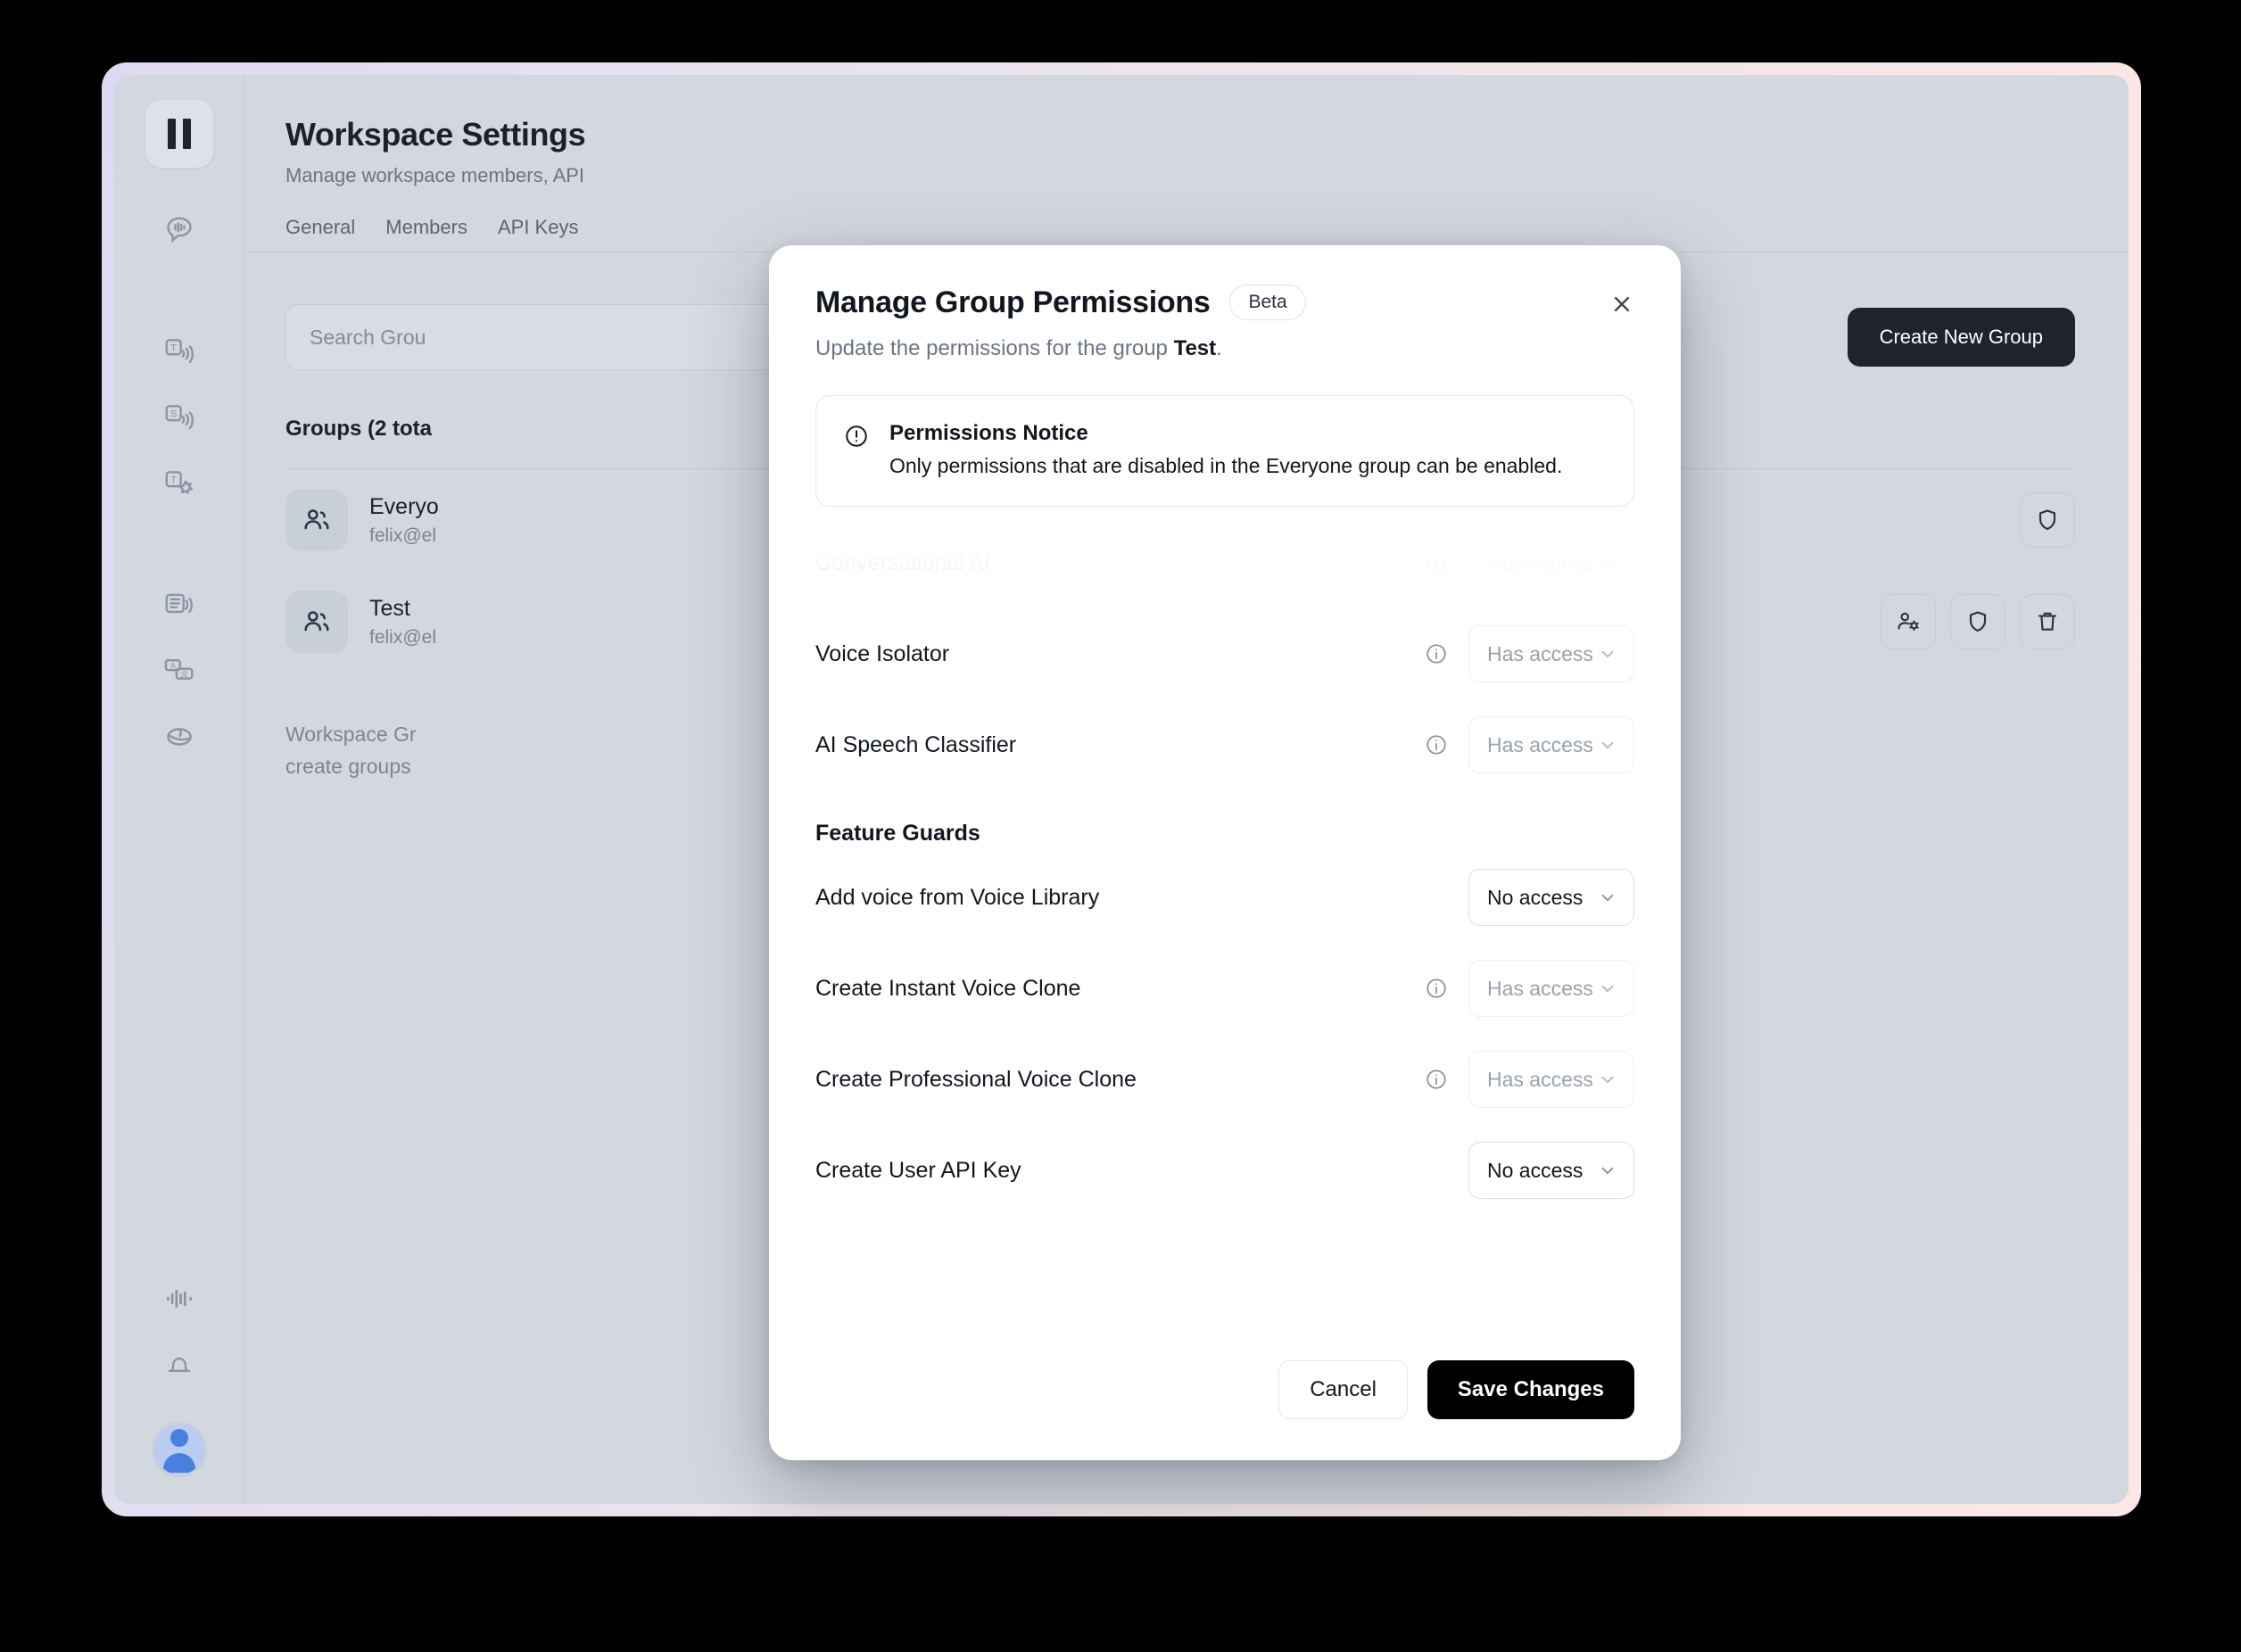 The image size is (2241, 1652). What do you see at coordinates (1530, 1389) in the screenshot?
I see `save-changes-button: Save Changes` at bounding box center [1530, 1389].